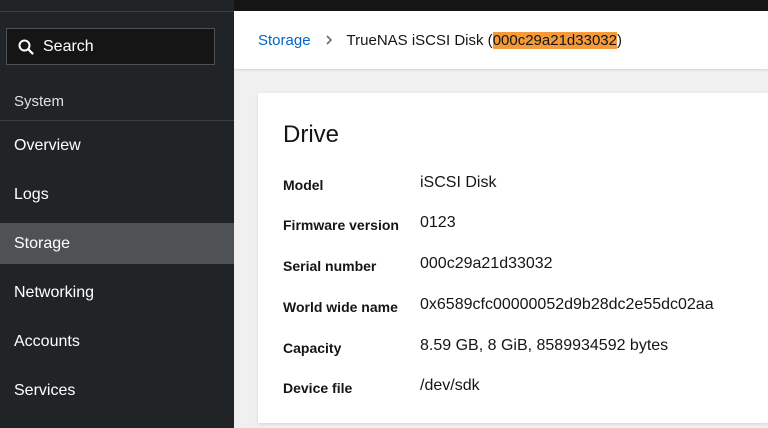  What do you see at coordinates (110, 46) in the screenshot?
I see `search-input: Search` at bounding box center [110, 46].